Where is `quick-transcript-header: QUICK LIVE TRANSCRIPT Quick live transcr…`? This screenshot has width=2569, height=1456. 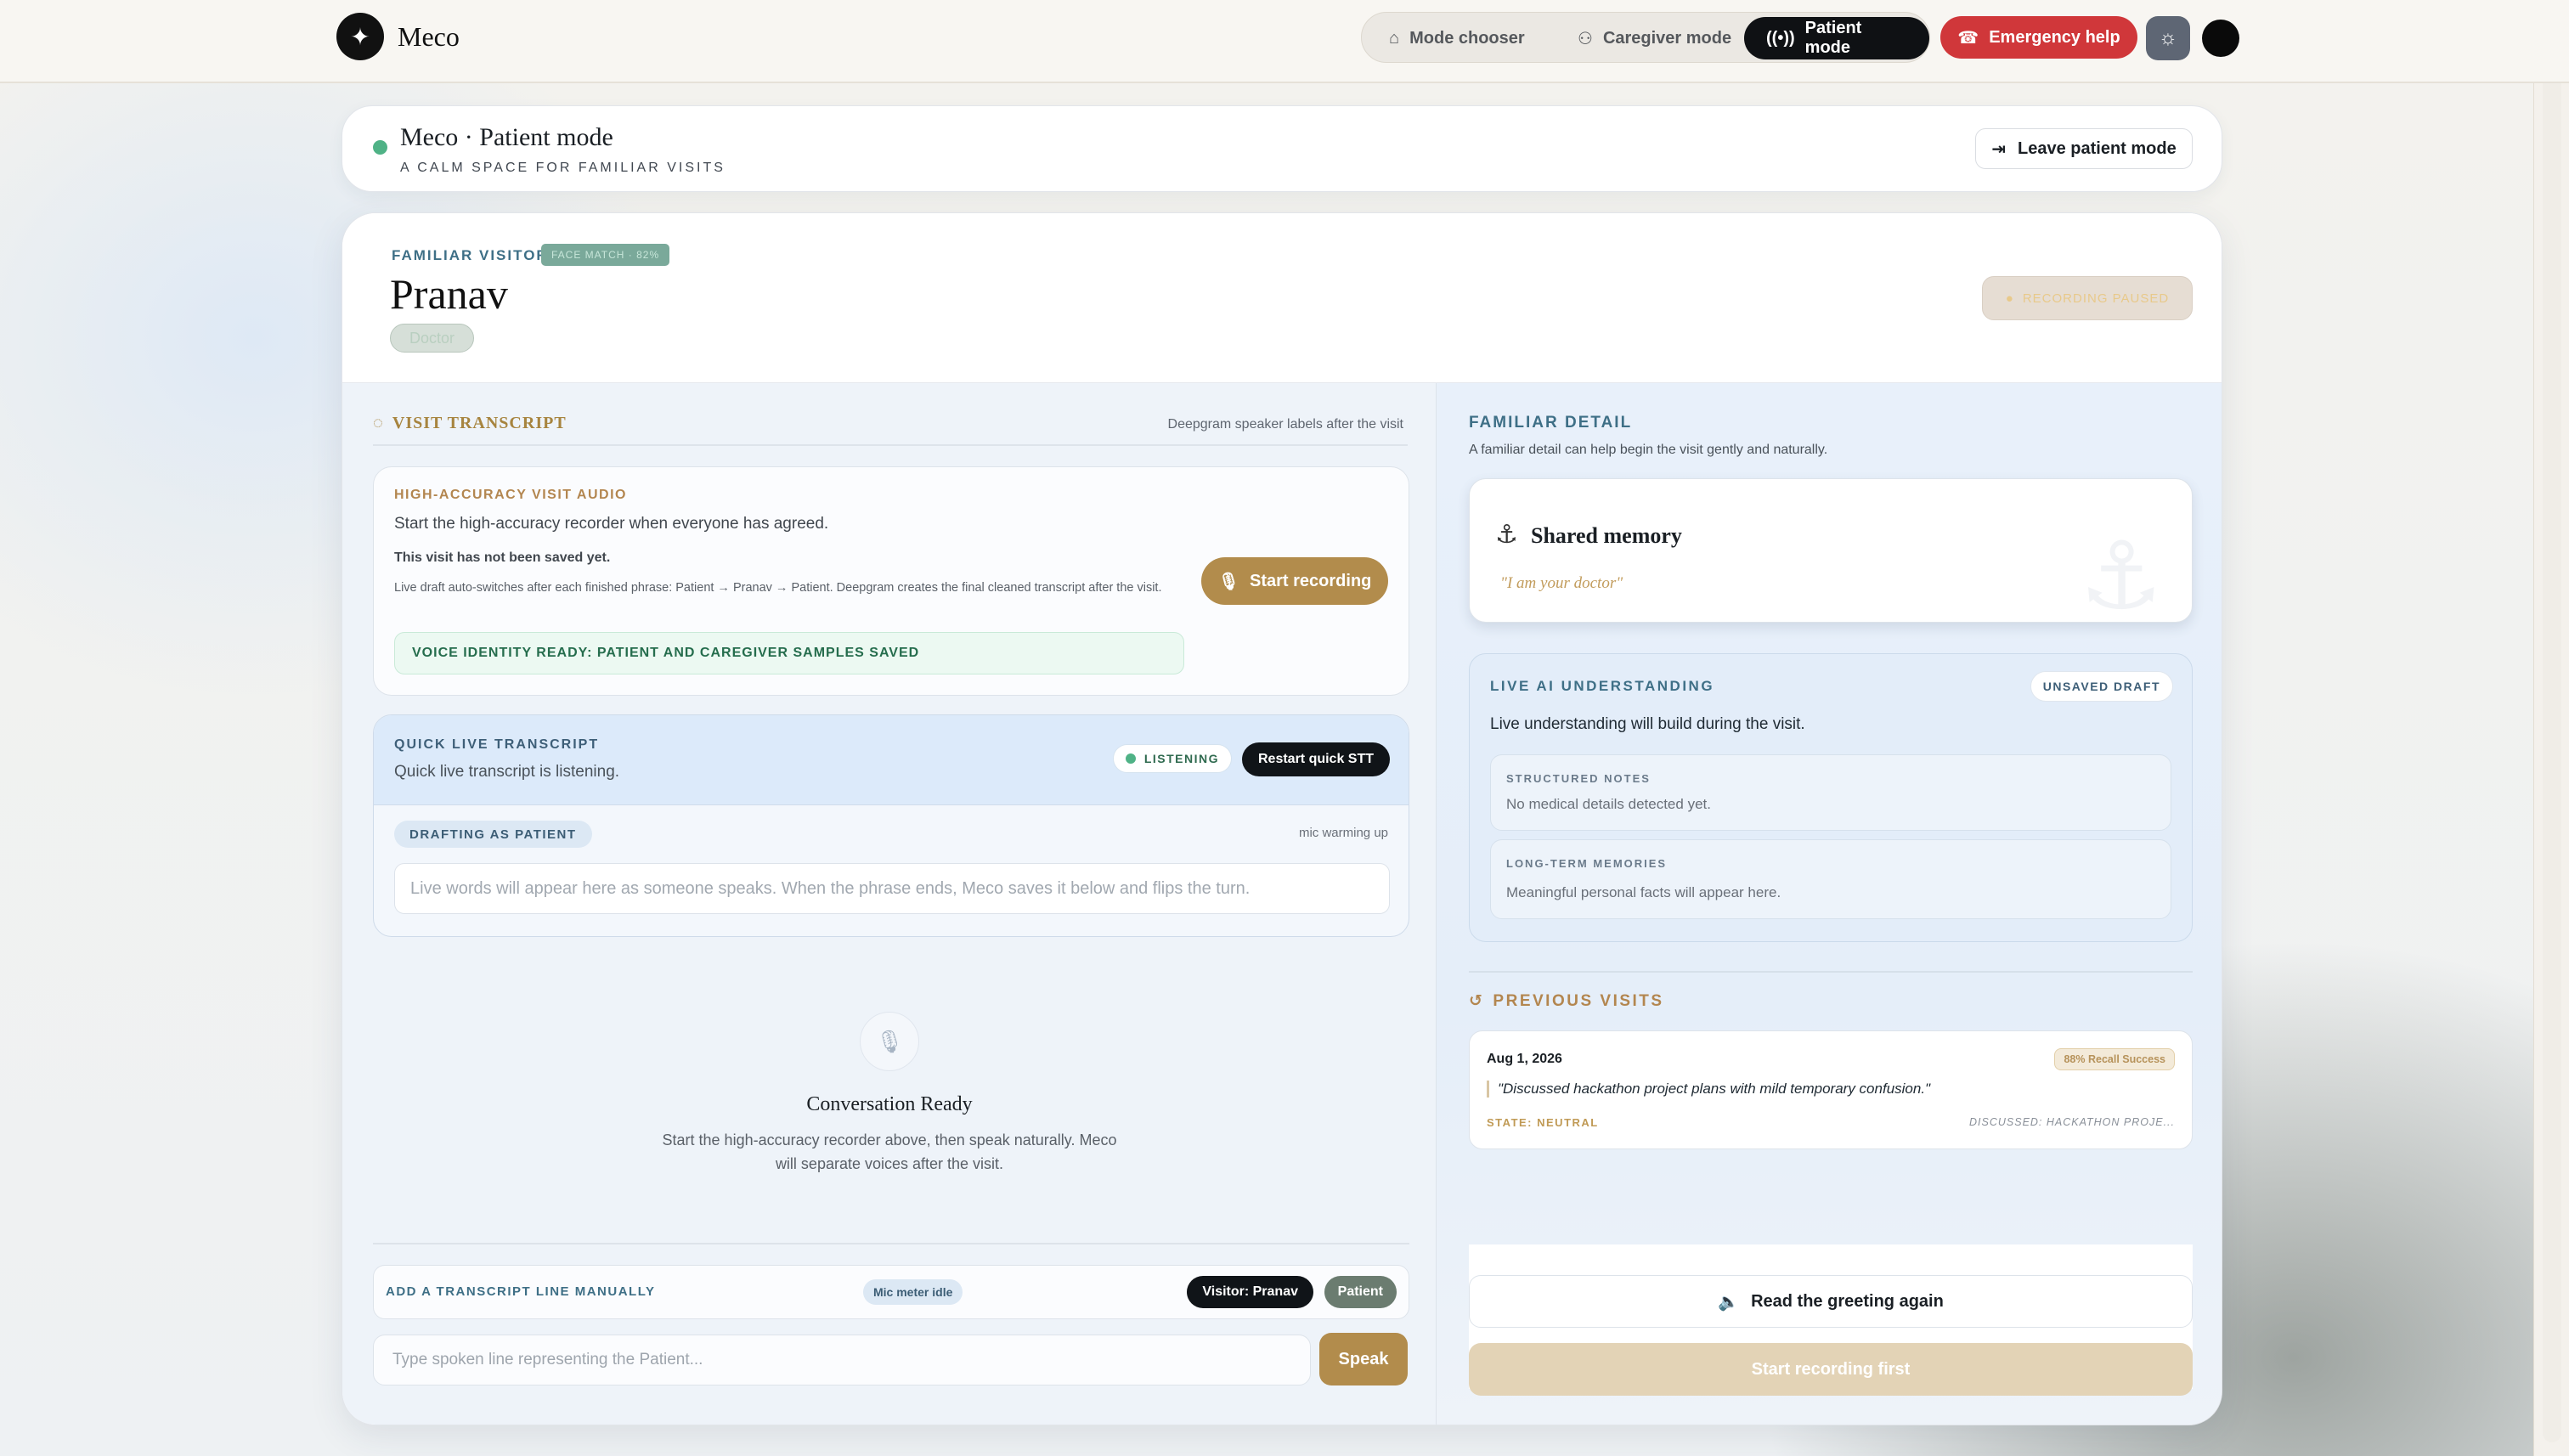 quick-transcript-header: QUICK LIVE TRANSCRIPT Quick live transcr… is located at coordinates (892, 760).